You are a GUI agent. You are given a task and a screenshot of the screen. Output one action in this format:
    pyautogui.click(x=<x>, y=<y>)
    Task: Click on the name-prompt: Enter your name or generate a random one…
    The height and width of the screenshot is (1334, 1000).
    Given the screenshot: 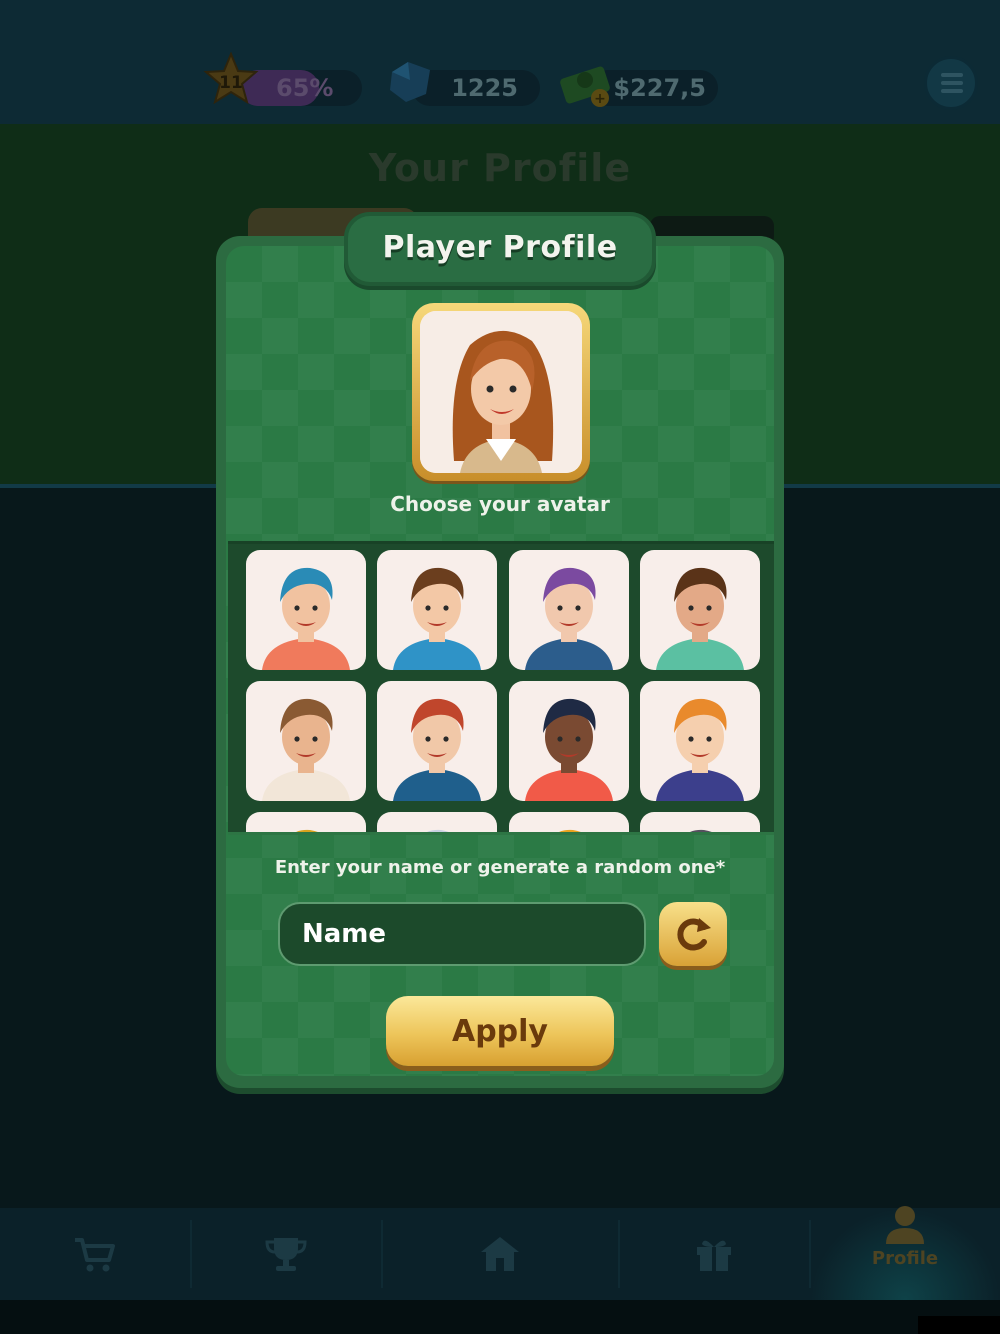 What is the action you would take?
    pyautogui.click(x=500, y=867)
    